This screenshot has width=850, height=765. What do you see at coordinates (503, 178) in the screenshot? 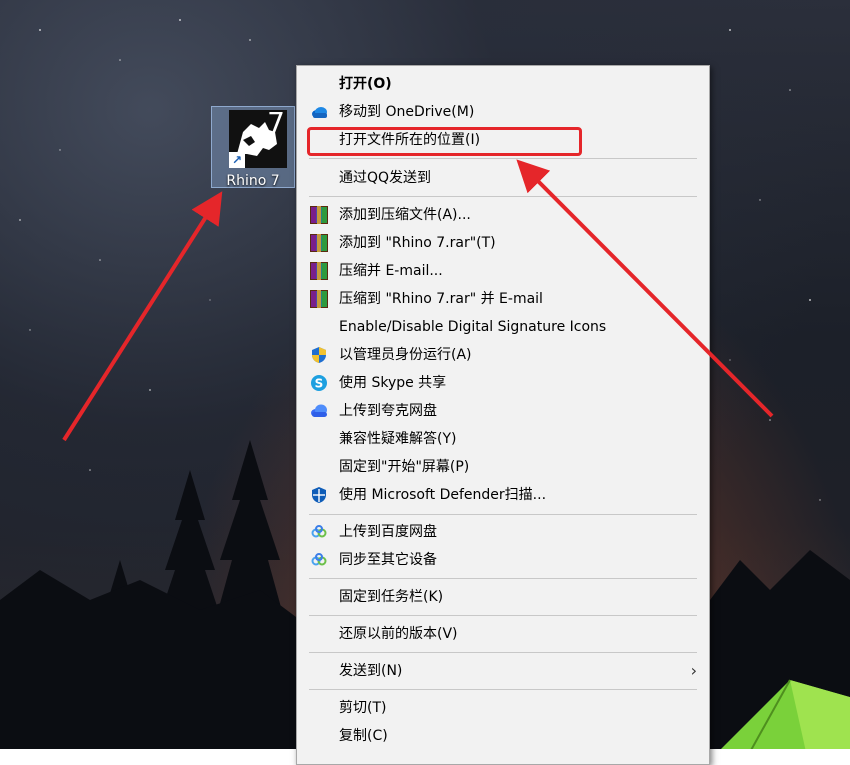
I see `menu-item-send-via-qq: 通过QQ发送到` at bounding box center [503, 178].